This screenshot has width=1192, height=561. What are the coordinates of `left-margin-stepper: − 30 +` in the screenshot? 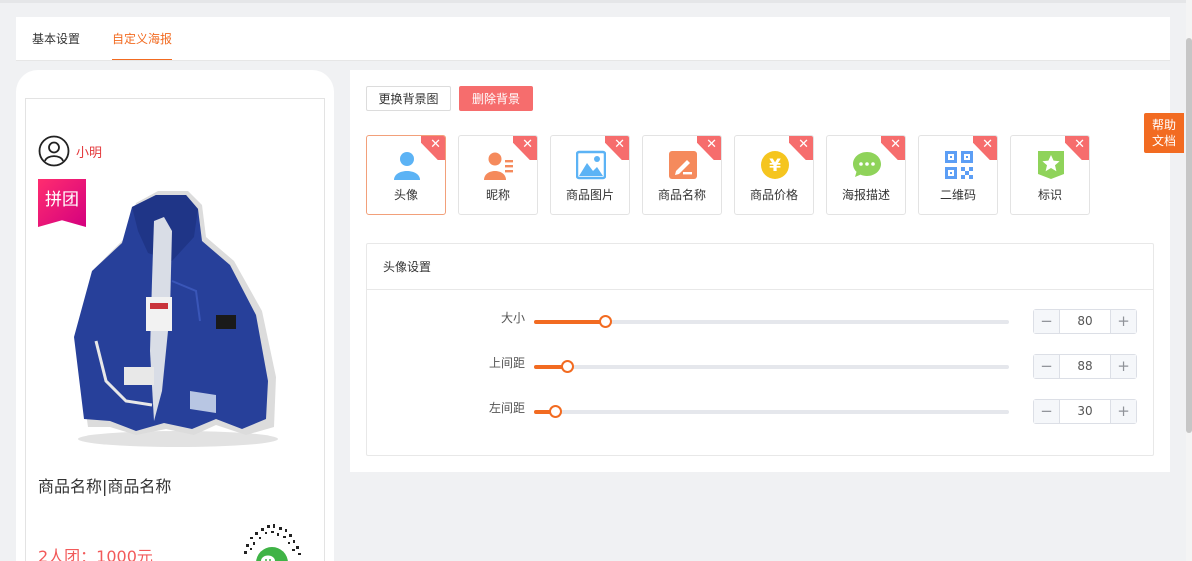 It's located at (1085, 411).